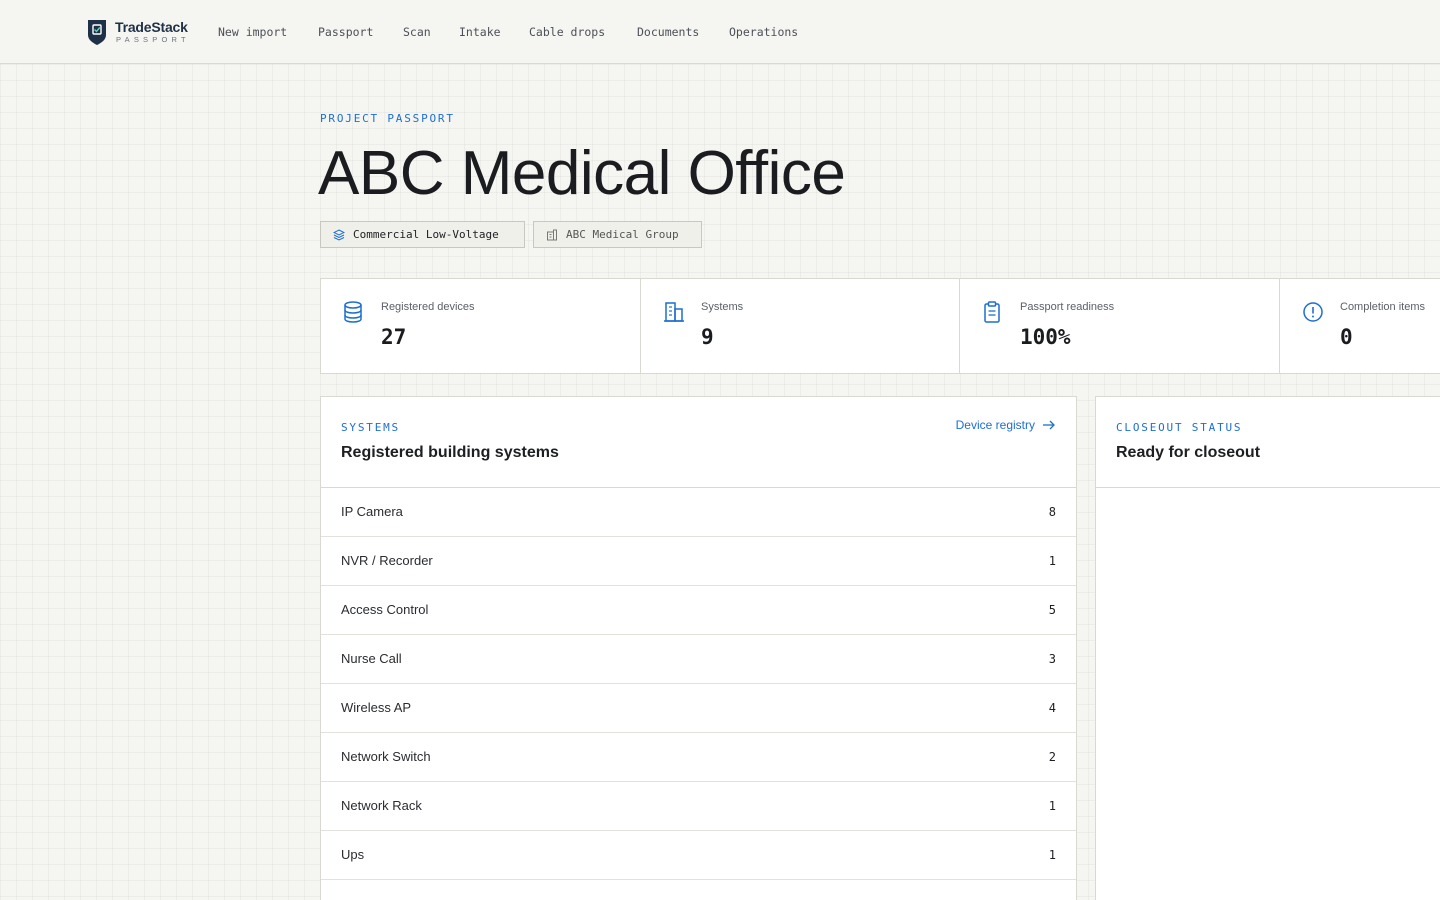 This screenshot has height=900, width=1440. I want to click on stat-label: Systems, so click(722, 307).